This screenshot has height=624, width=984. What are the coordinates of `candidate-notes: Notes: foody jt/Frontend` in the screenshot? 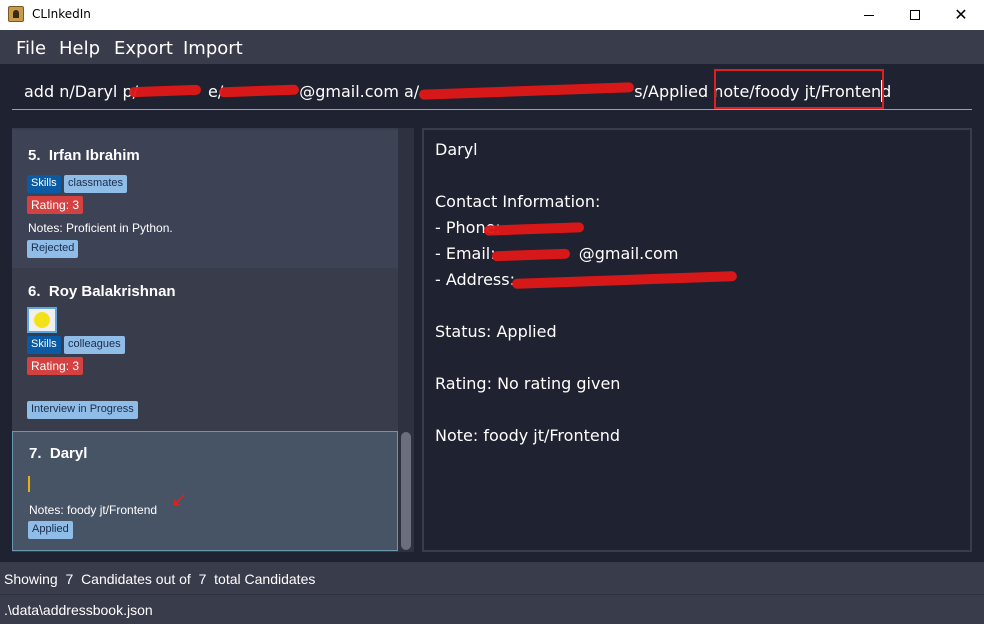 It's located at (93, 510).